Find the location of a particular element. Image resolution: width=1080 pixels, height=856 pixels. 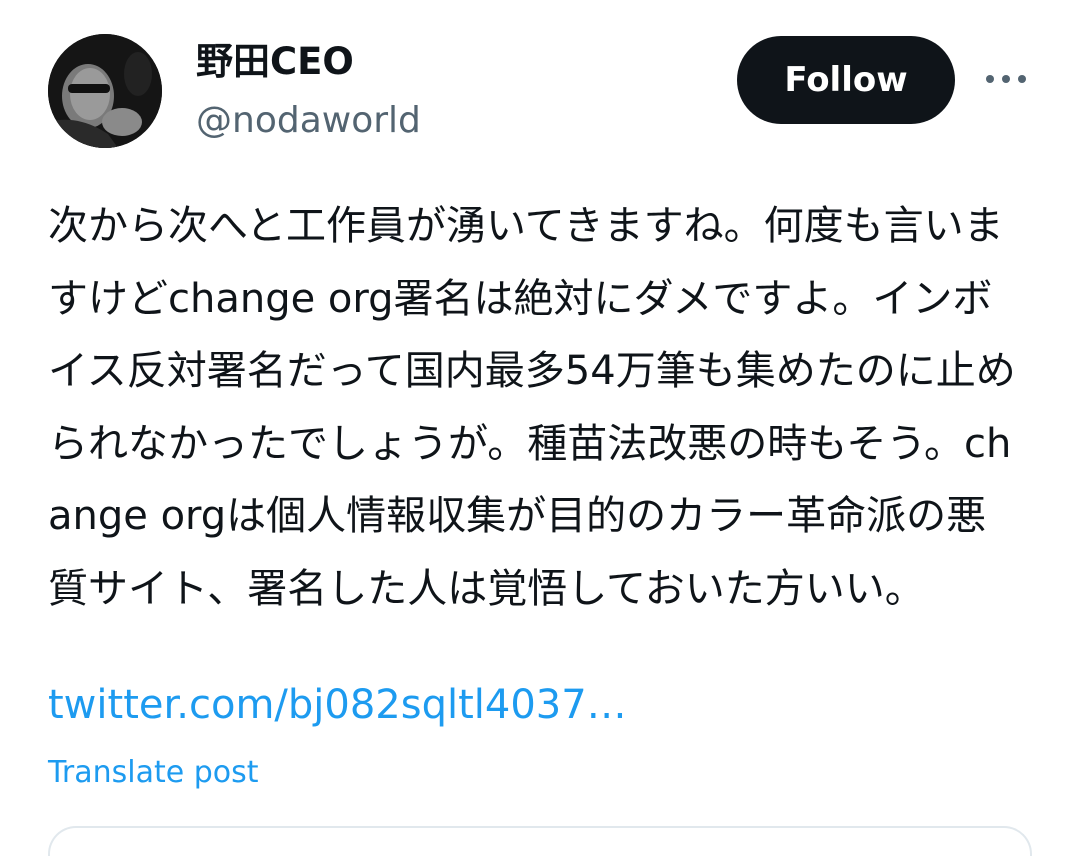

more-options-button is located at coordinates (1006, 79).